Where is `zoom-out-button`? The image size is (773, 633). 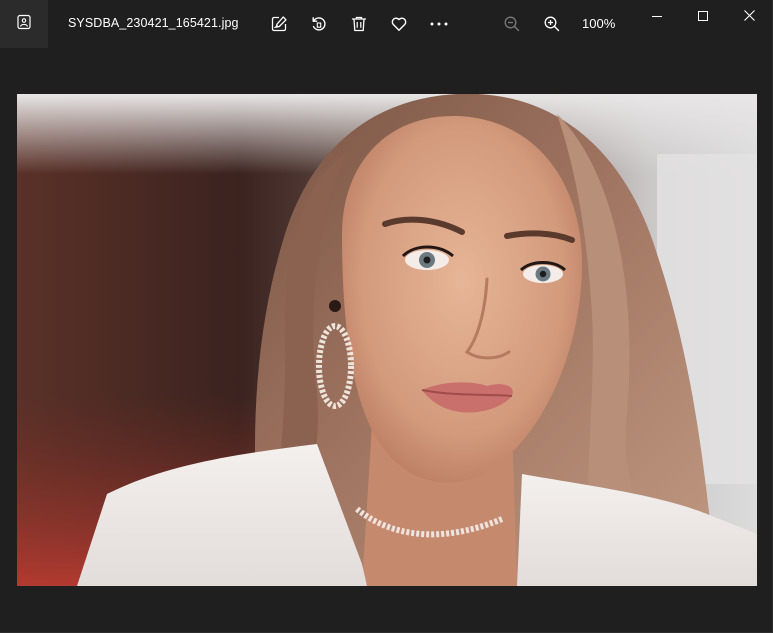 zoom-out-button is located at coordinates (512, 24).